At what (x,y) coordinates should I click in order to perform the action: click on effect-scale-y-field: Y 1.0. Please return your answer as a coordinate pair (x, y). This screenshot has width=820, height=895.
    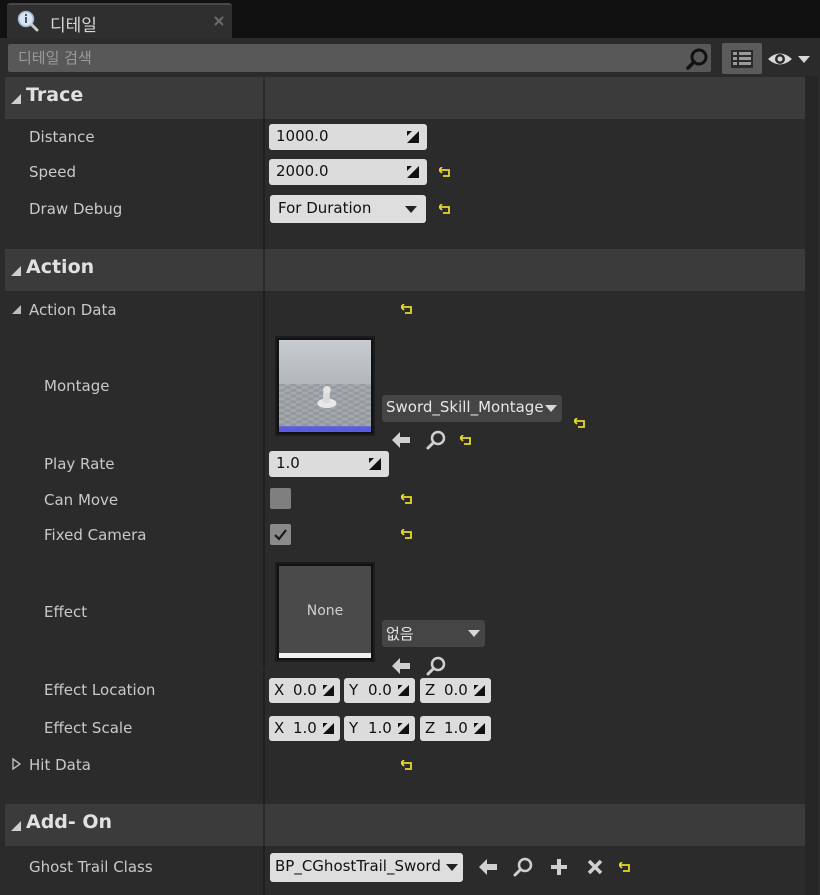
    Looking at the image, I should click on (379, 728).